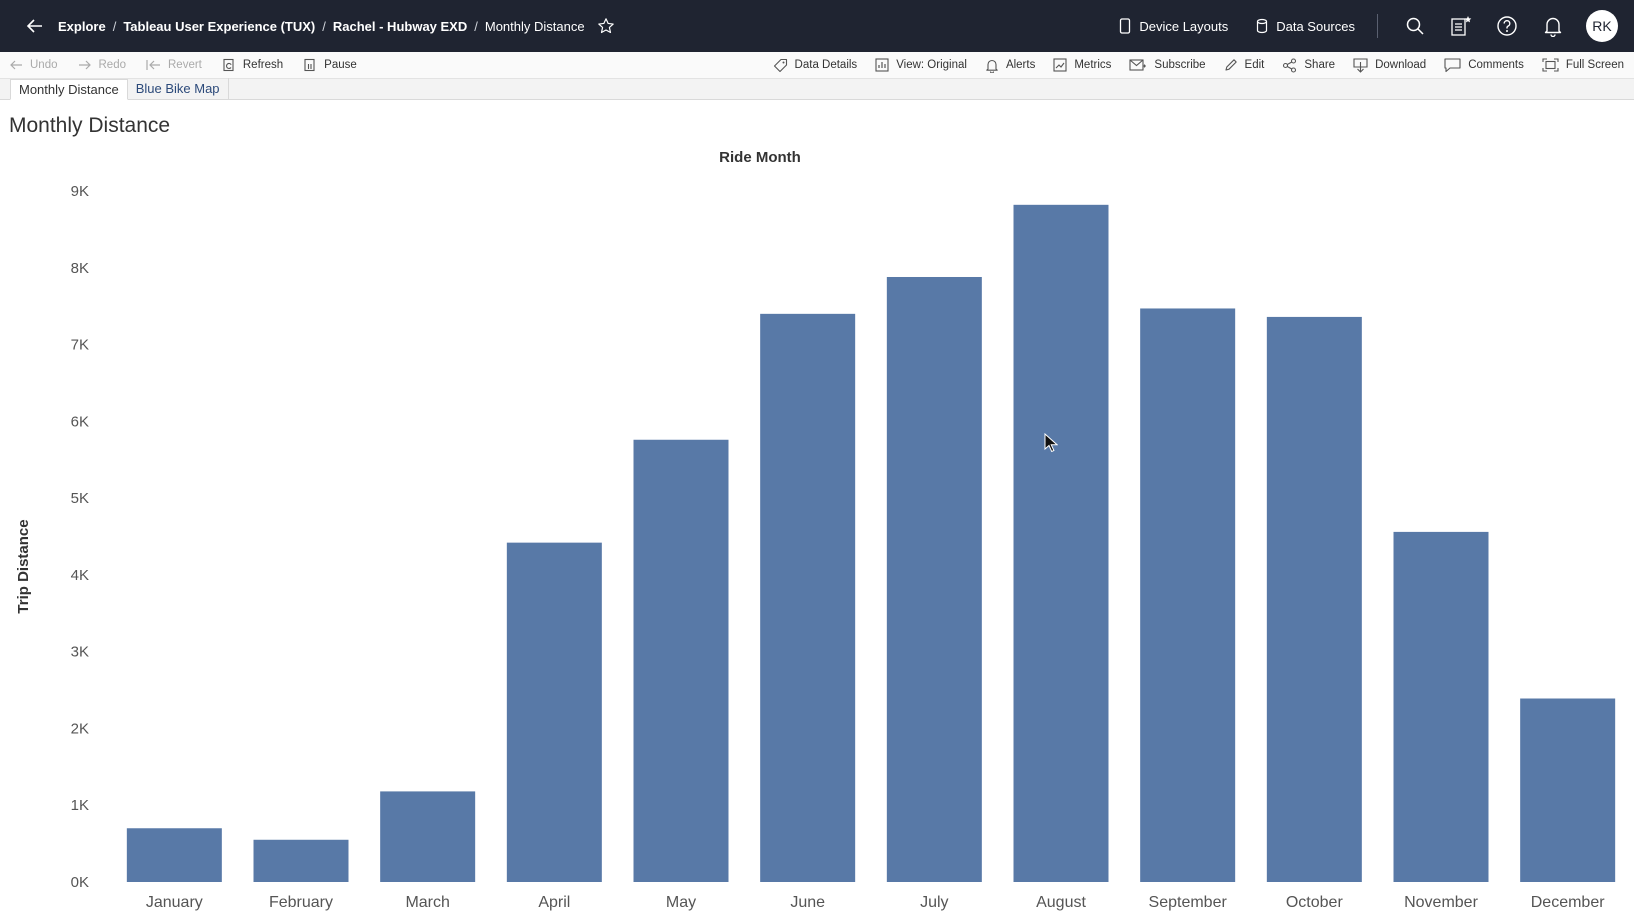  What do you see at coordinates (1553, 26) in the screenshot?
I see `notifications-button` at bounding box center [1553, 26].